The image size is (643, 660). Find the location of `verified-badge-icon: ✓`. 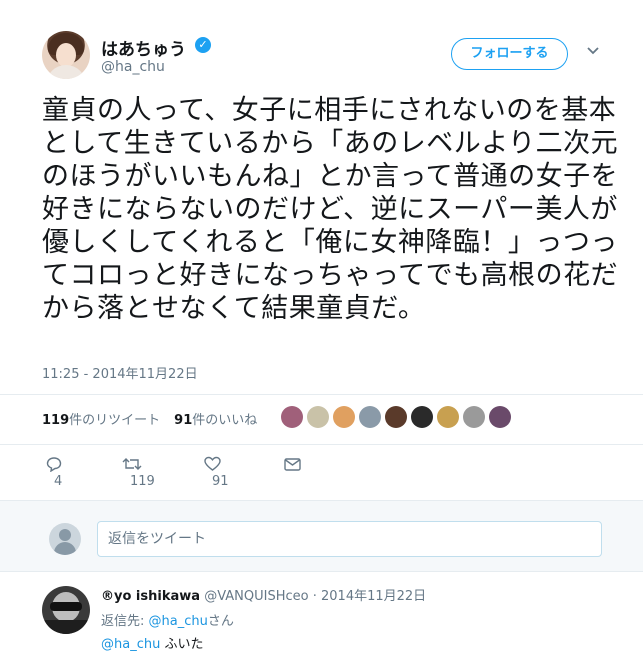

verified-badge-icon: ✓ is located at coordinates (203, 45).